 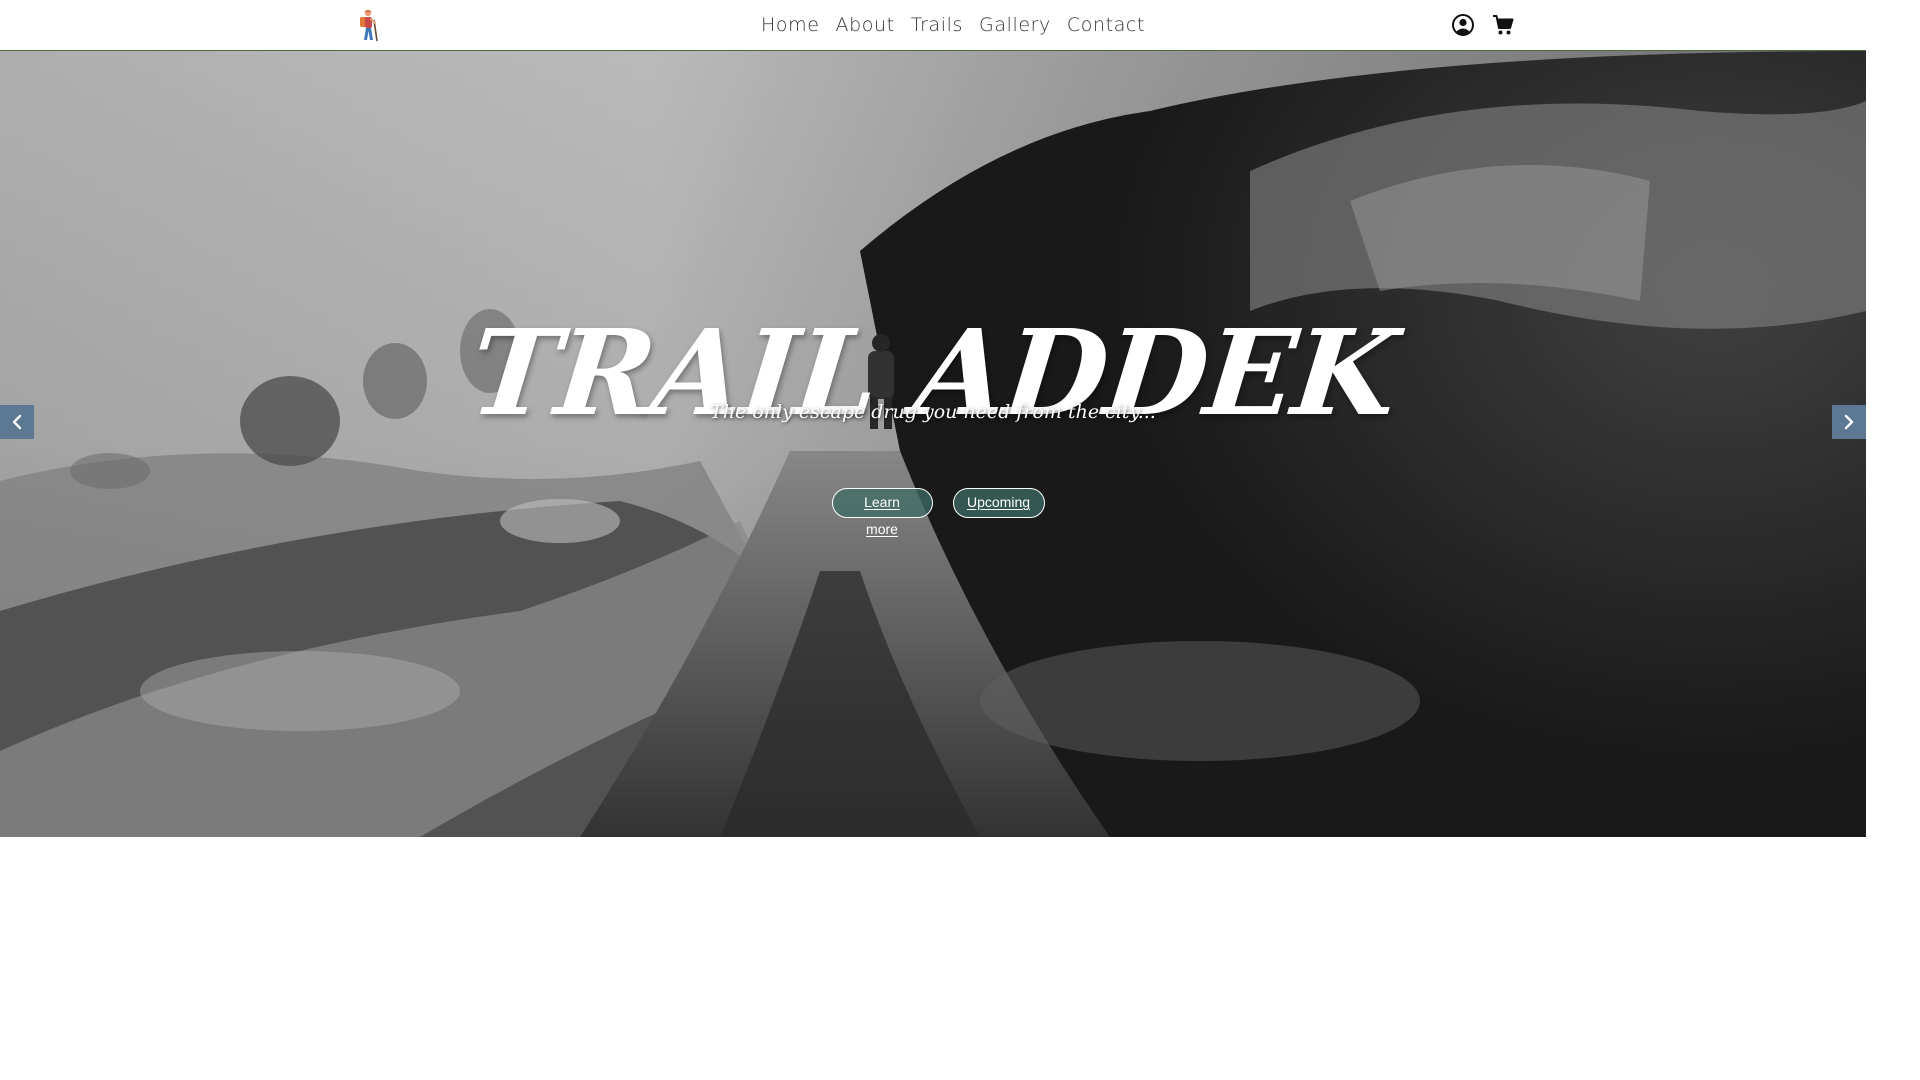 What do you see at coordinates (937, 25) in the screenshot?
I see `nav-link-trails: Trails` at bounding box center [937, 25].